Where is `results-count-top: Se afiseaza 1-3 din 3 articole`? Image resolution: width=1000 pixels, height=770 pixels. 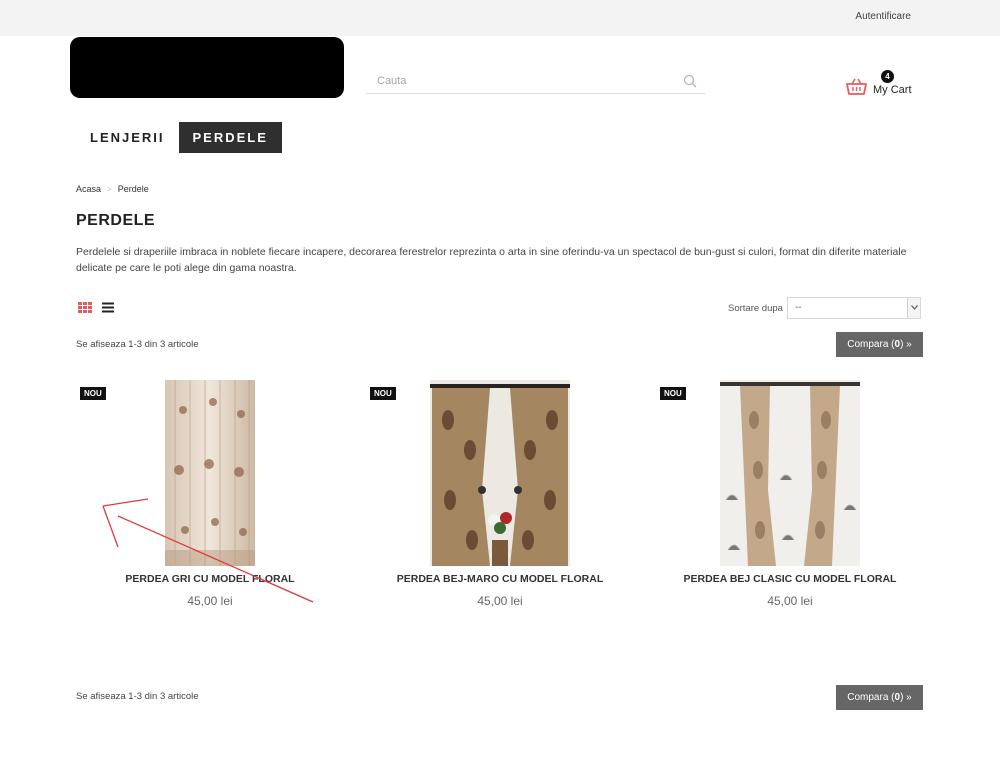
results-count-top: Se afiseaza 1-3 din 3 articole is located at coordinates (137, 344).